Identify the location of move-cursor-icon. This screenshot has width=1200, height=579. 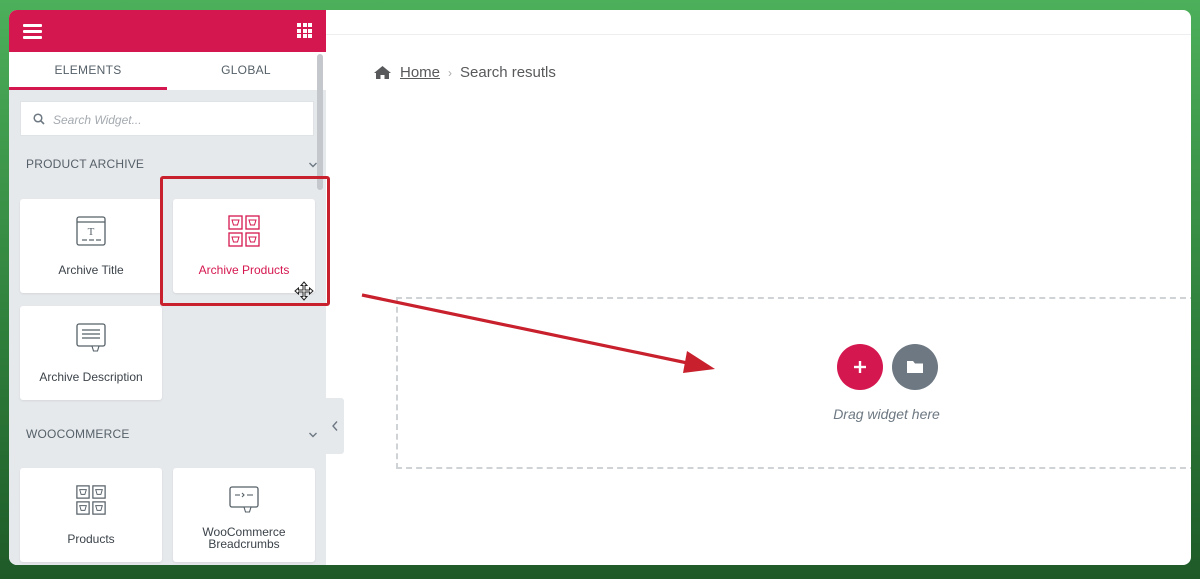
(304, 291).